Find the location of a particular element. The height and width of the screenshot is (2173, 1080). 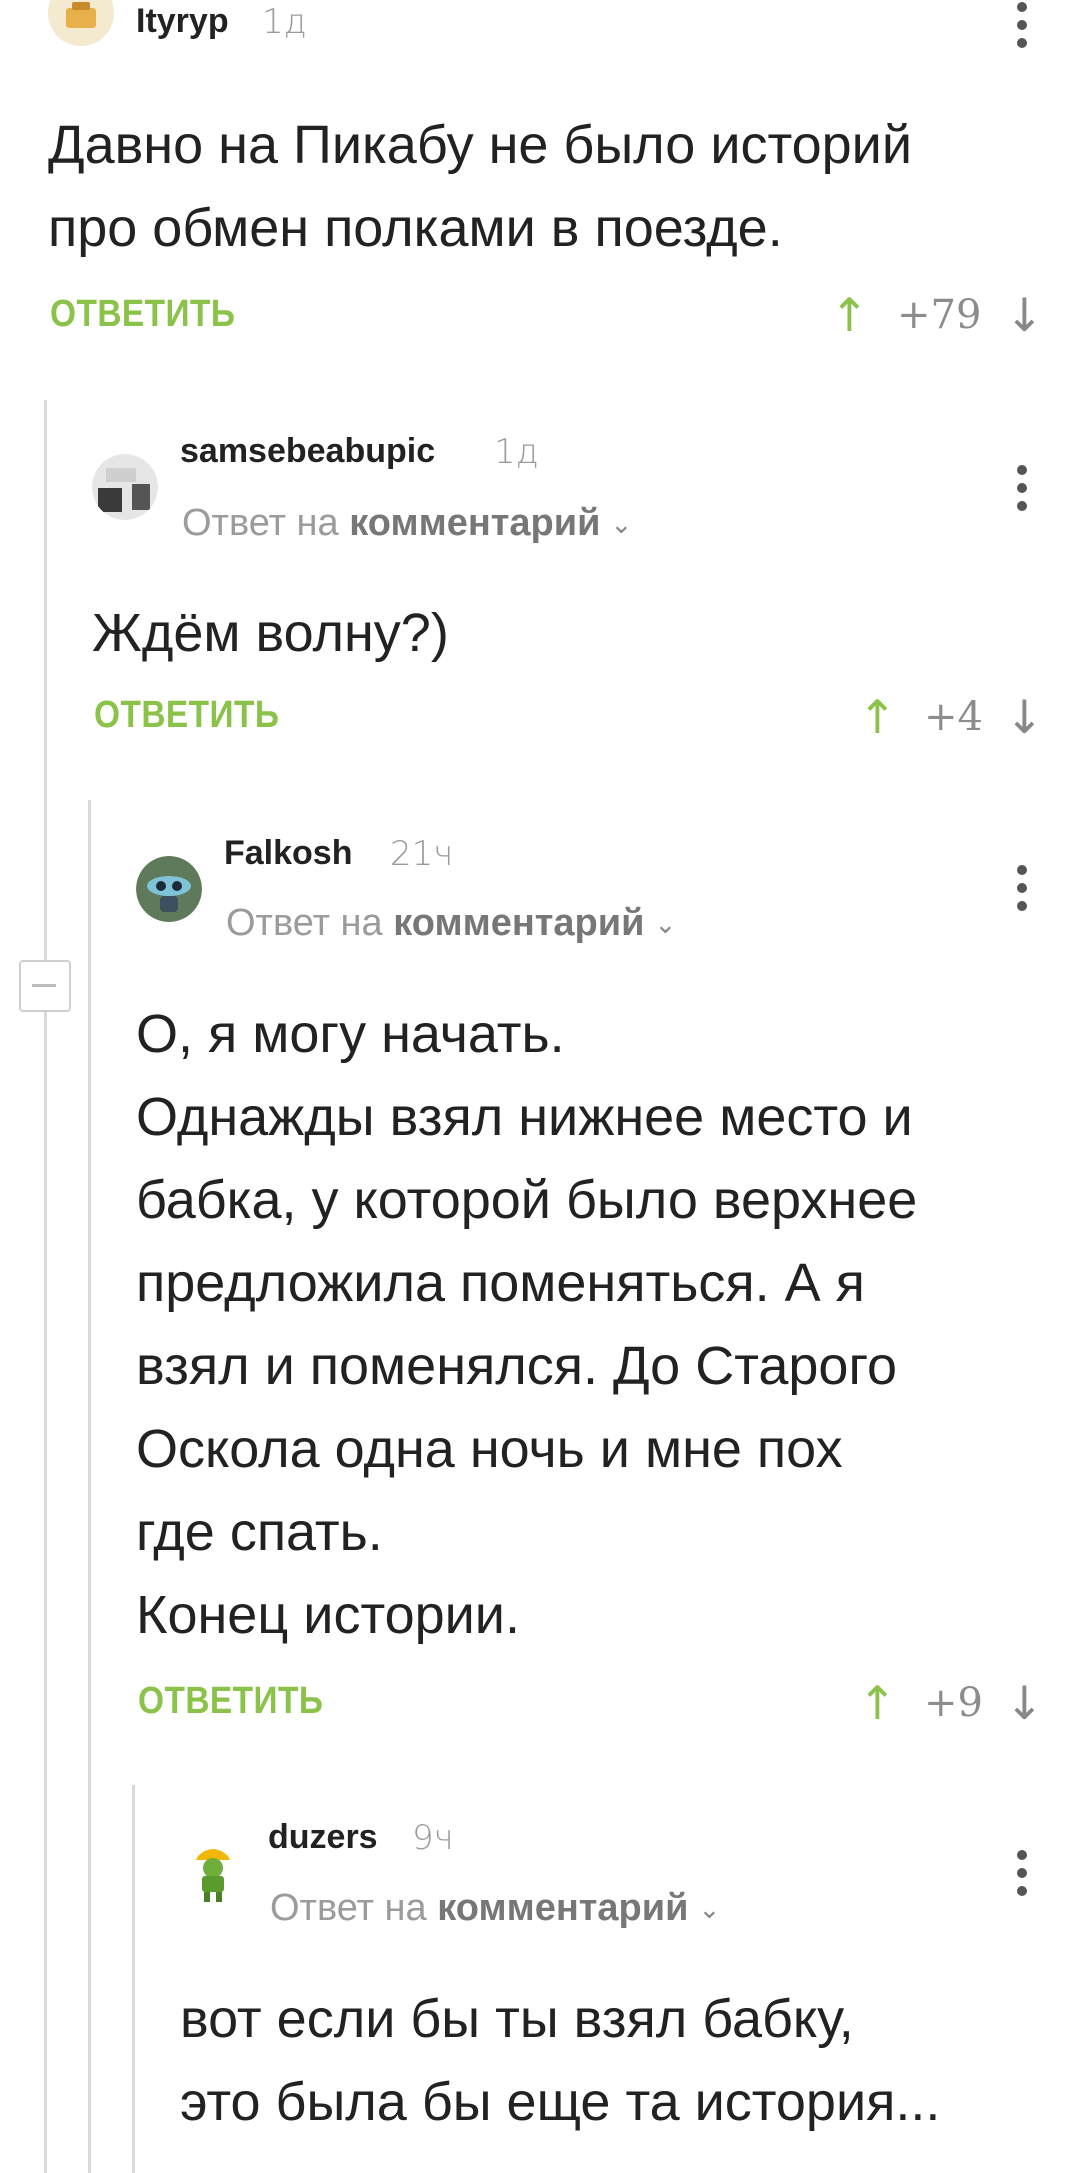

comment-username: samsebeabupic is located at coordinates (307, 451).